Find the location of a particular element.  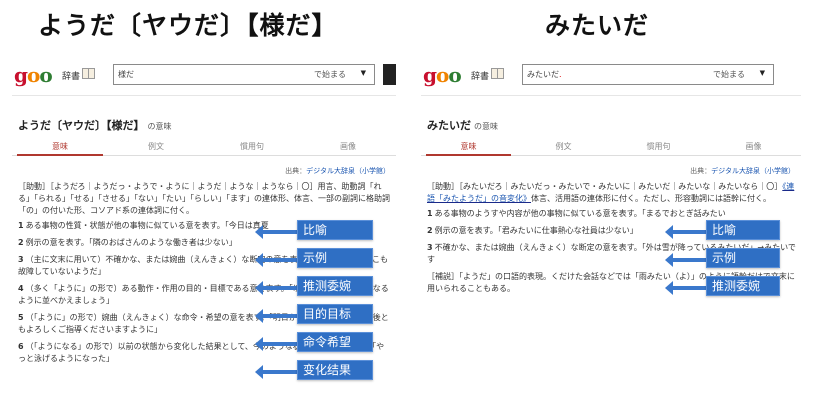

callout-change: 变化结果 is located at coordinates (335, 370).